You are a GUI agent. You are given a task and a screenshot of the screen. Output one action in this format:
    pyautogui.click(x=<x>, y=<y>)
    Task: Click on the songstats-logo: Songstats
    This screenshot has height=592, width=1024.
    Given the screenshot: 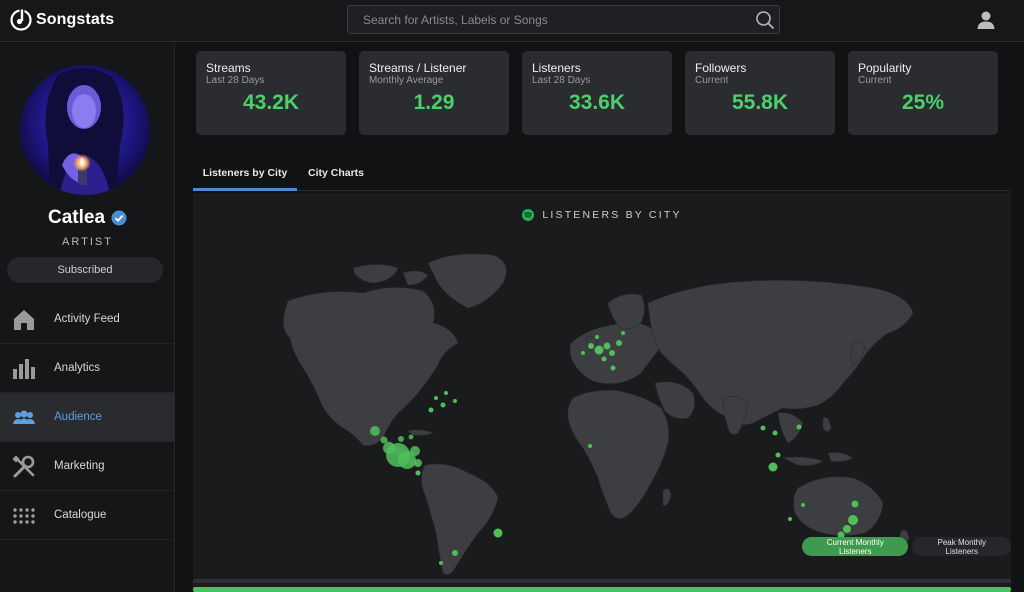 What is the action you would take?
    pyautogui.click(x=62, y=20)
    